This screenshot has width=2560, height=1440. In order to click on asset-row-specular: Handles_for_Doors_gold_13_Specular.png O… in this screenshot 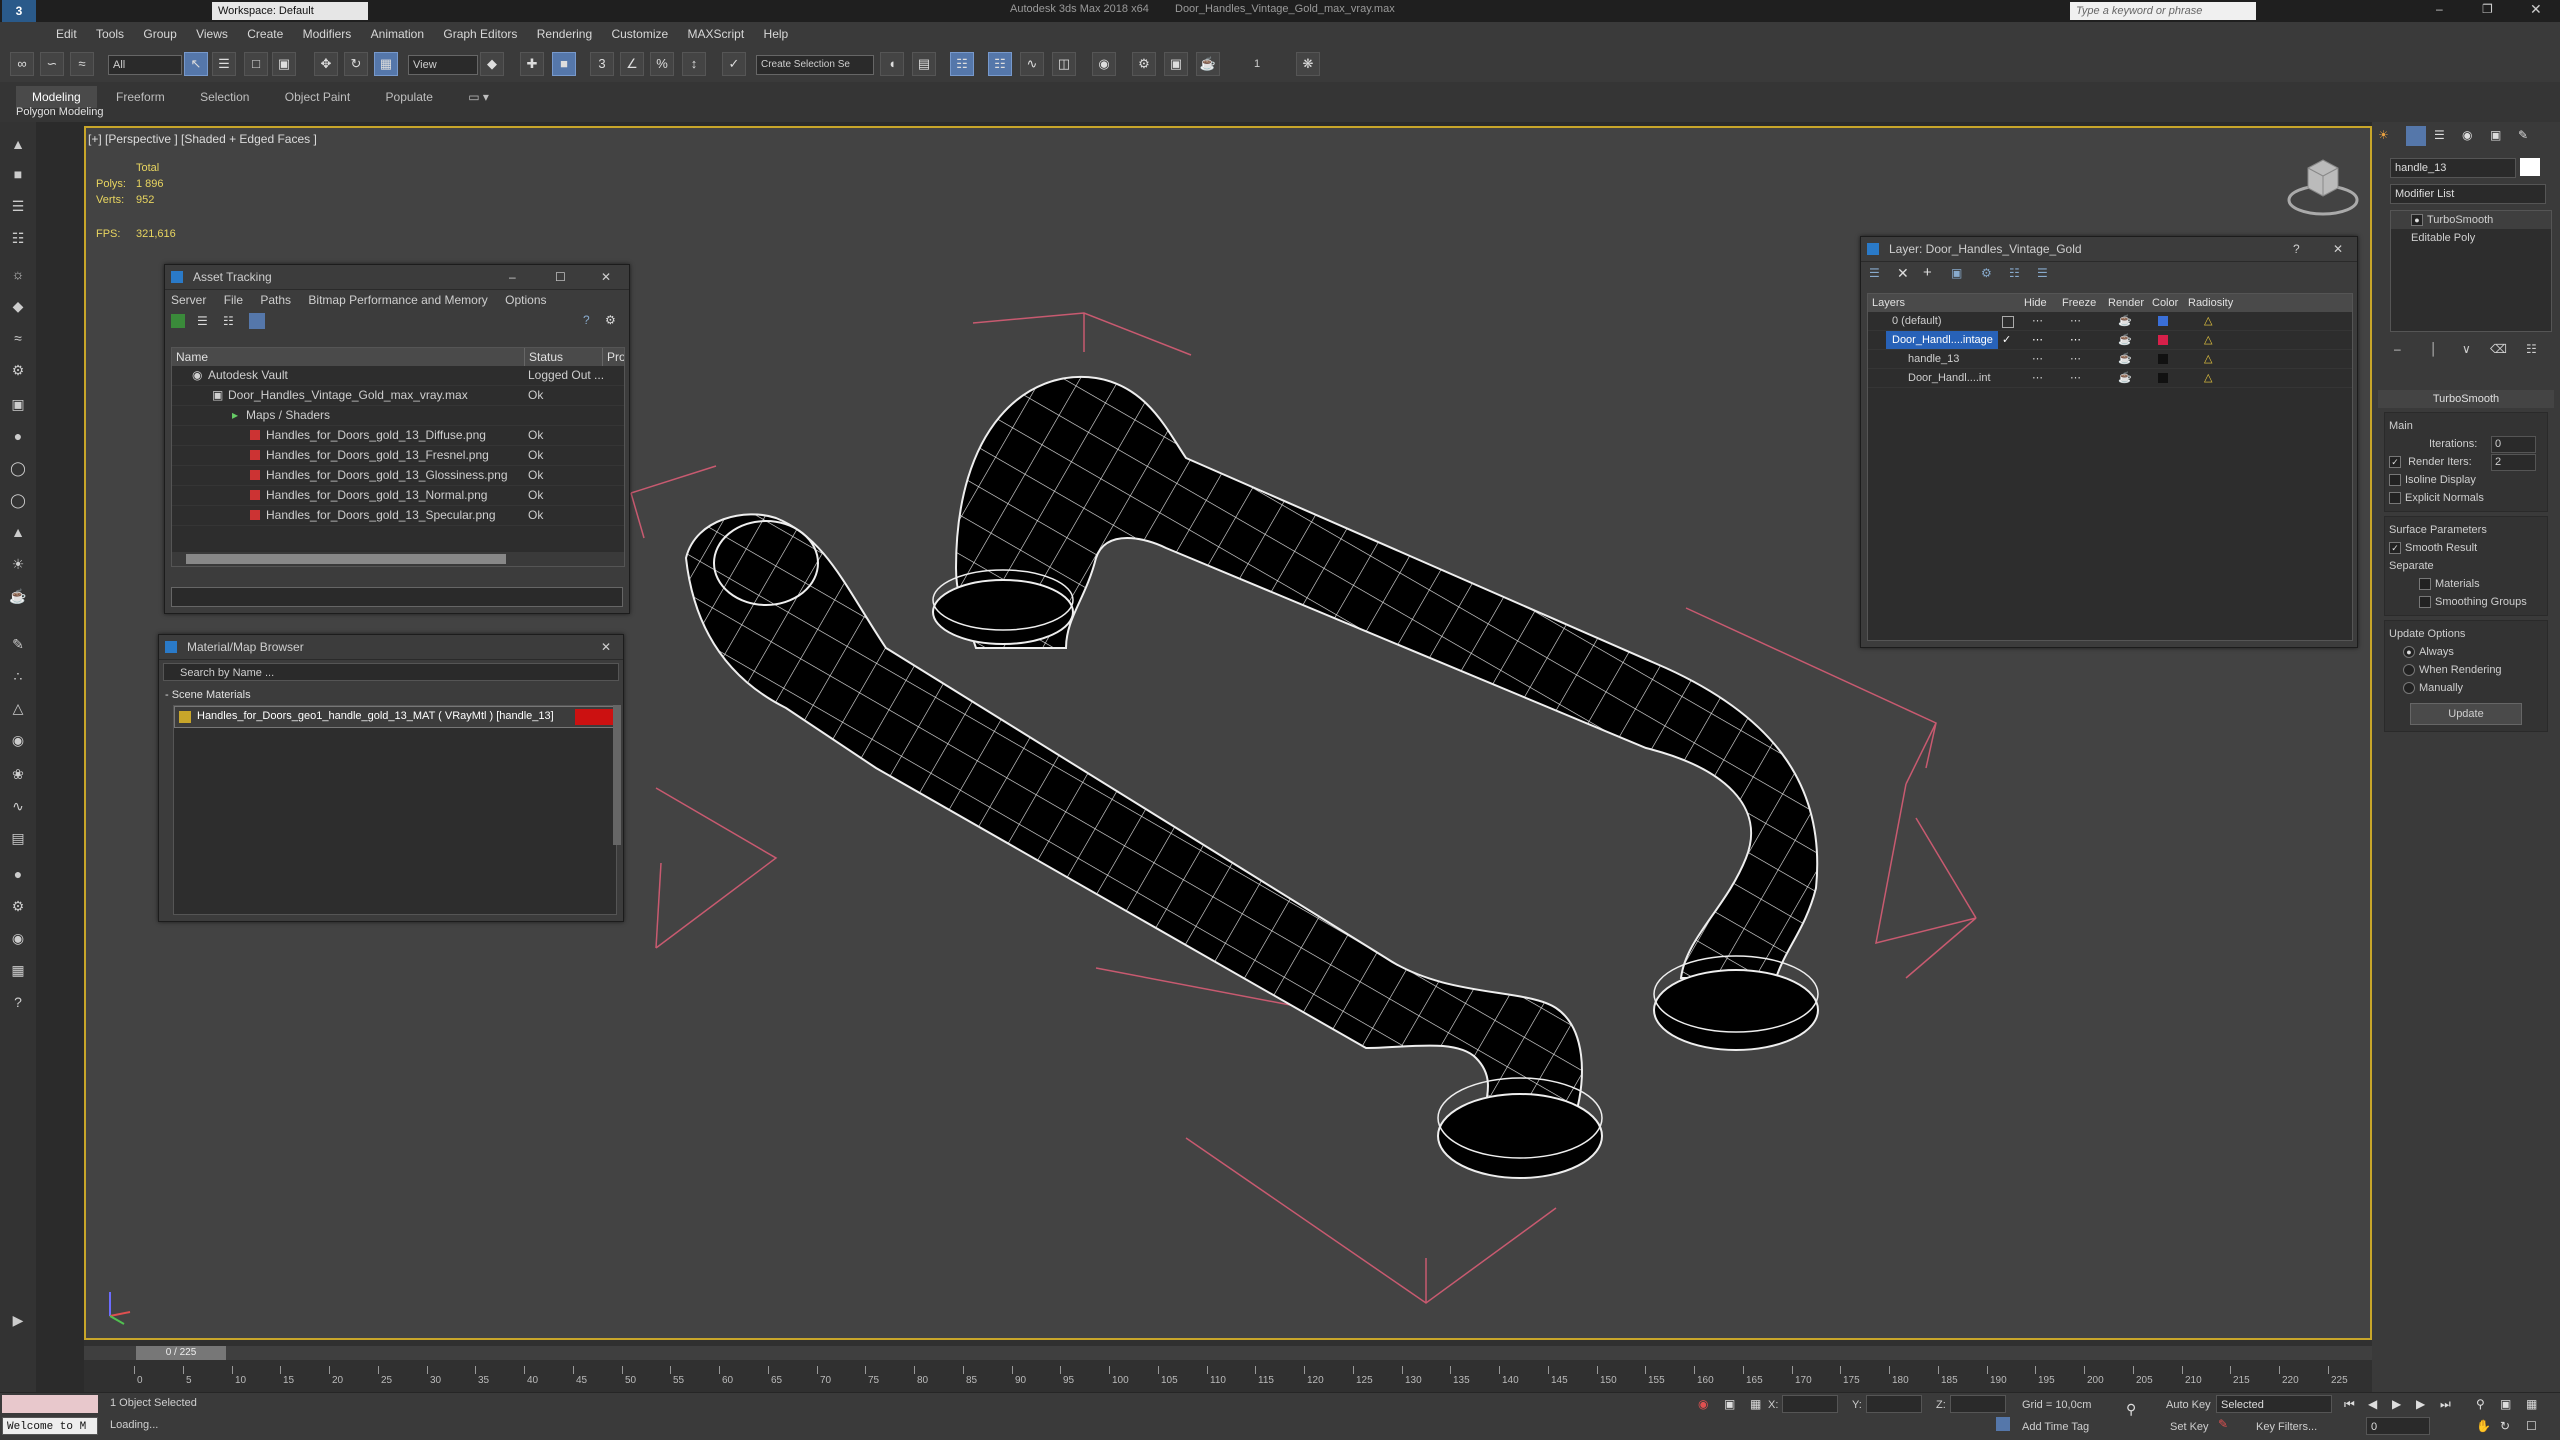, I will do `click(398, 516)`.